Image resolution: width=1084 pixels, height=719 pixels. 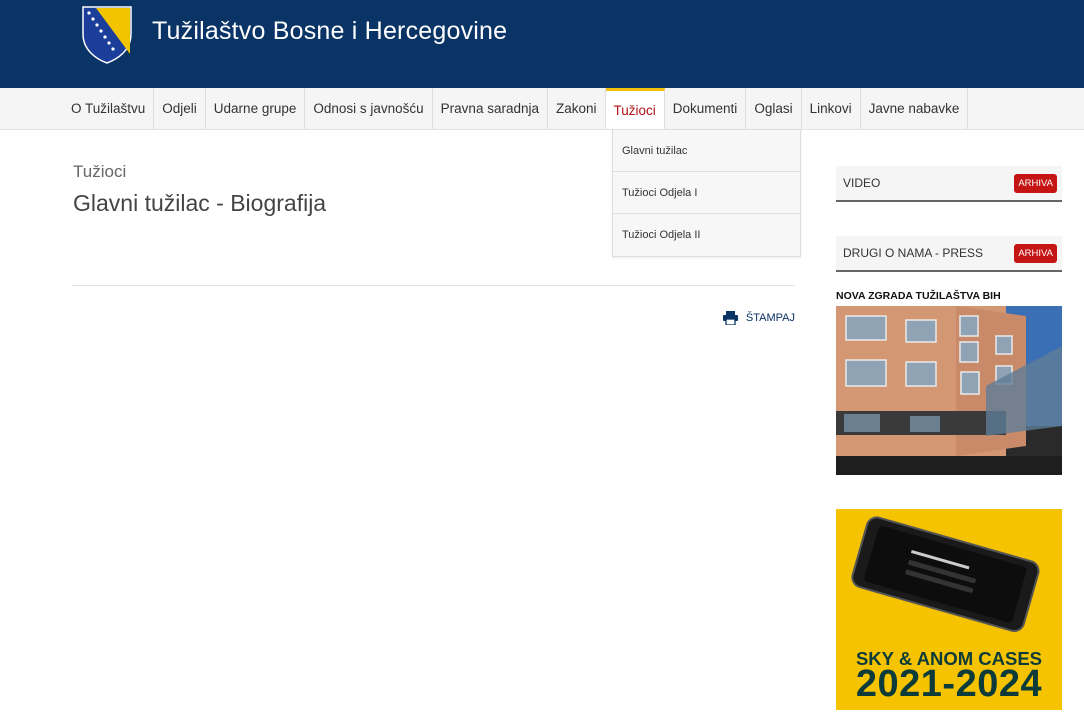 I want to click on video-box: VIDEO ARHIVA, so click(x=949, y=184).